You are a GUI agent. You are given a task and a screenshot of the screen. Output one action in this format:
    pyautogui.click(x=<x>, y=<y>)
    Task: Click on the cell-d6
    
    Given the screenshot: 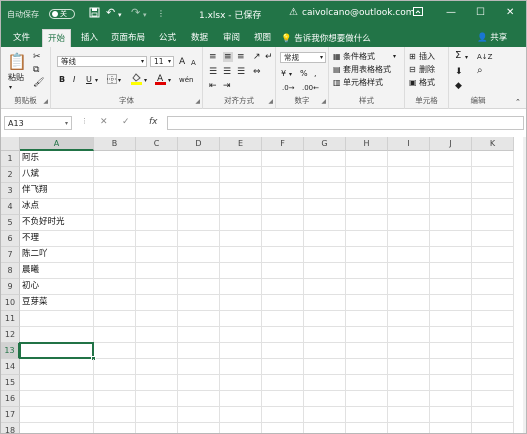 What is the action you would take?
    pyautogui.click(x=199, y=239)
    